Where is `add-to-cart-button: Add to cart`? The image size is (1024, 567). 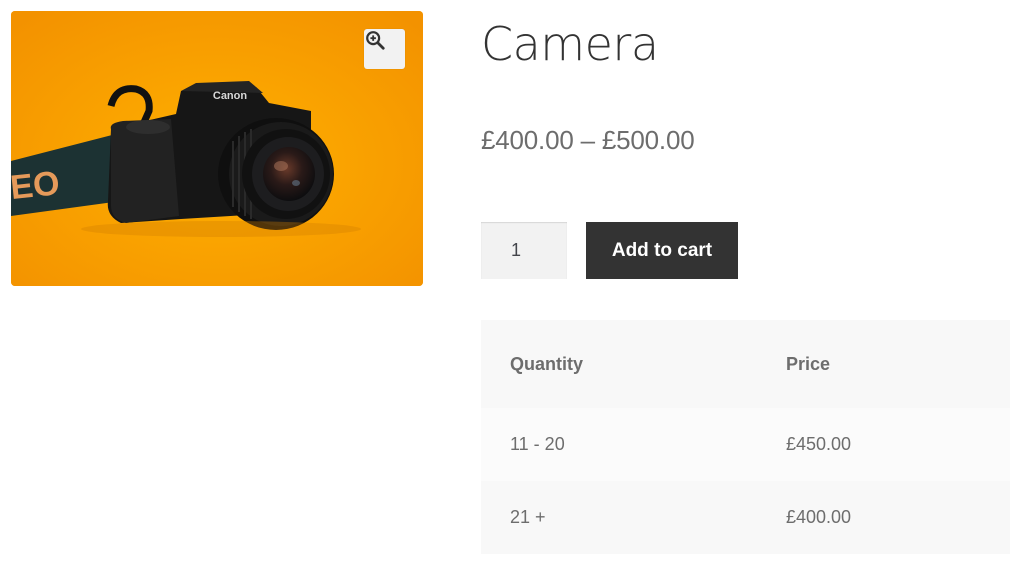
add-to-cart-button: Add to cart is located at coordinates (662, 250).